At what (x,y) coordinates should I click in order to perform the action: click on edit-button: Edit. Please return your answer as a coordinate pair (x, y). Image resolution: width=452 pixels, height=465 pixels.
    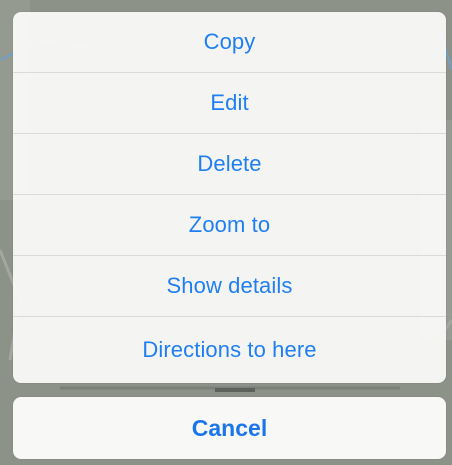
    Looking at the image, I should click on (229, 103).